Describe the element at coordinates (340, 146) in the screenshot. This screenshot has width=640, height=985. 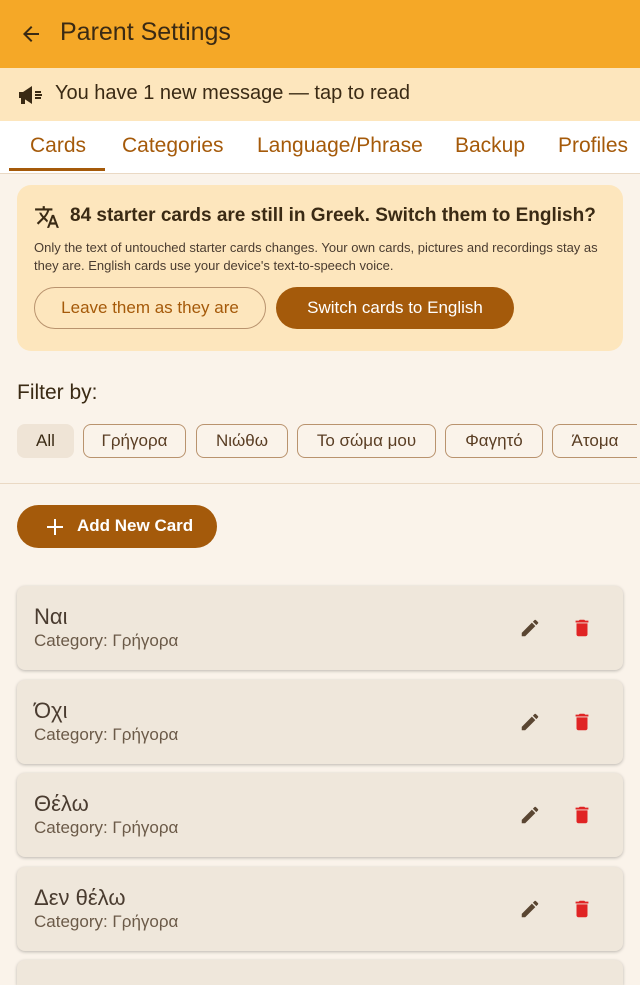
I see `tab-language-phrase: Language/Phrase` at that location.